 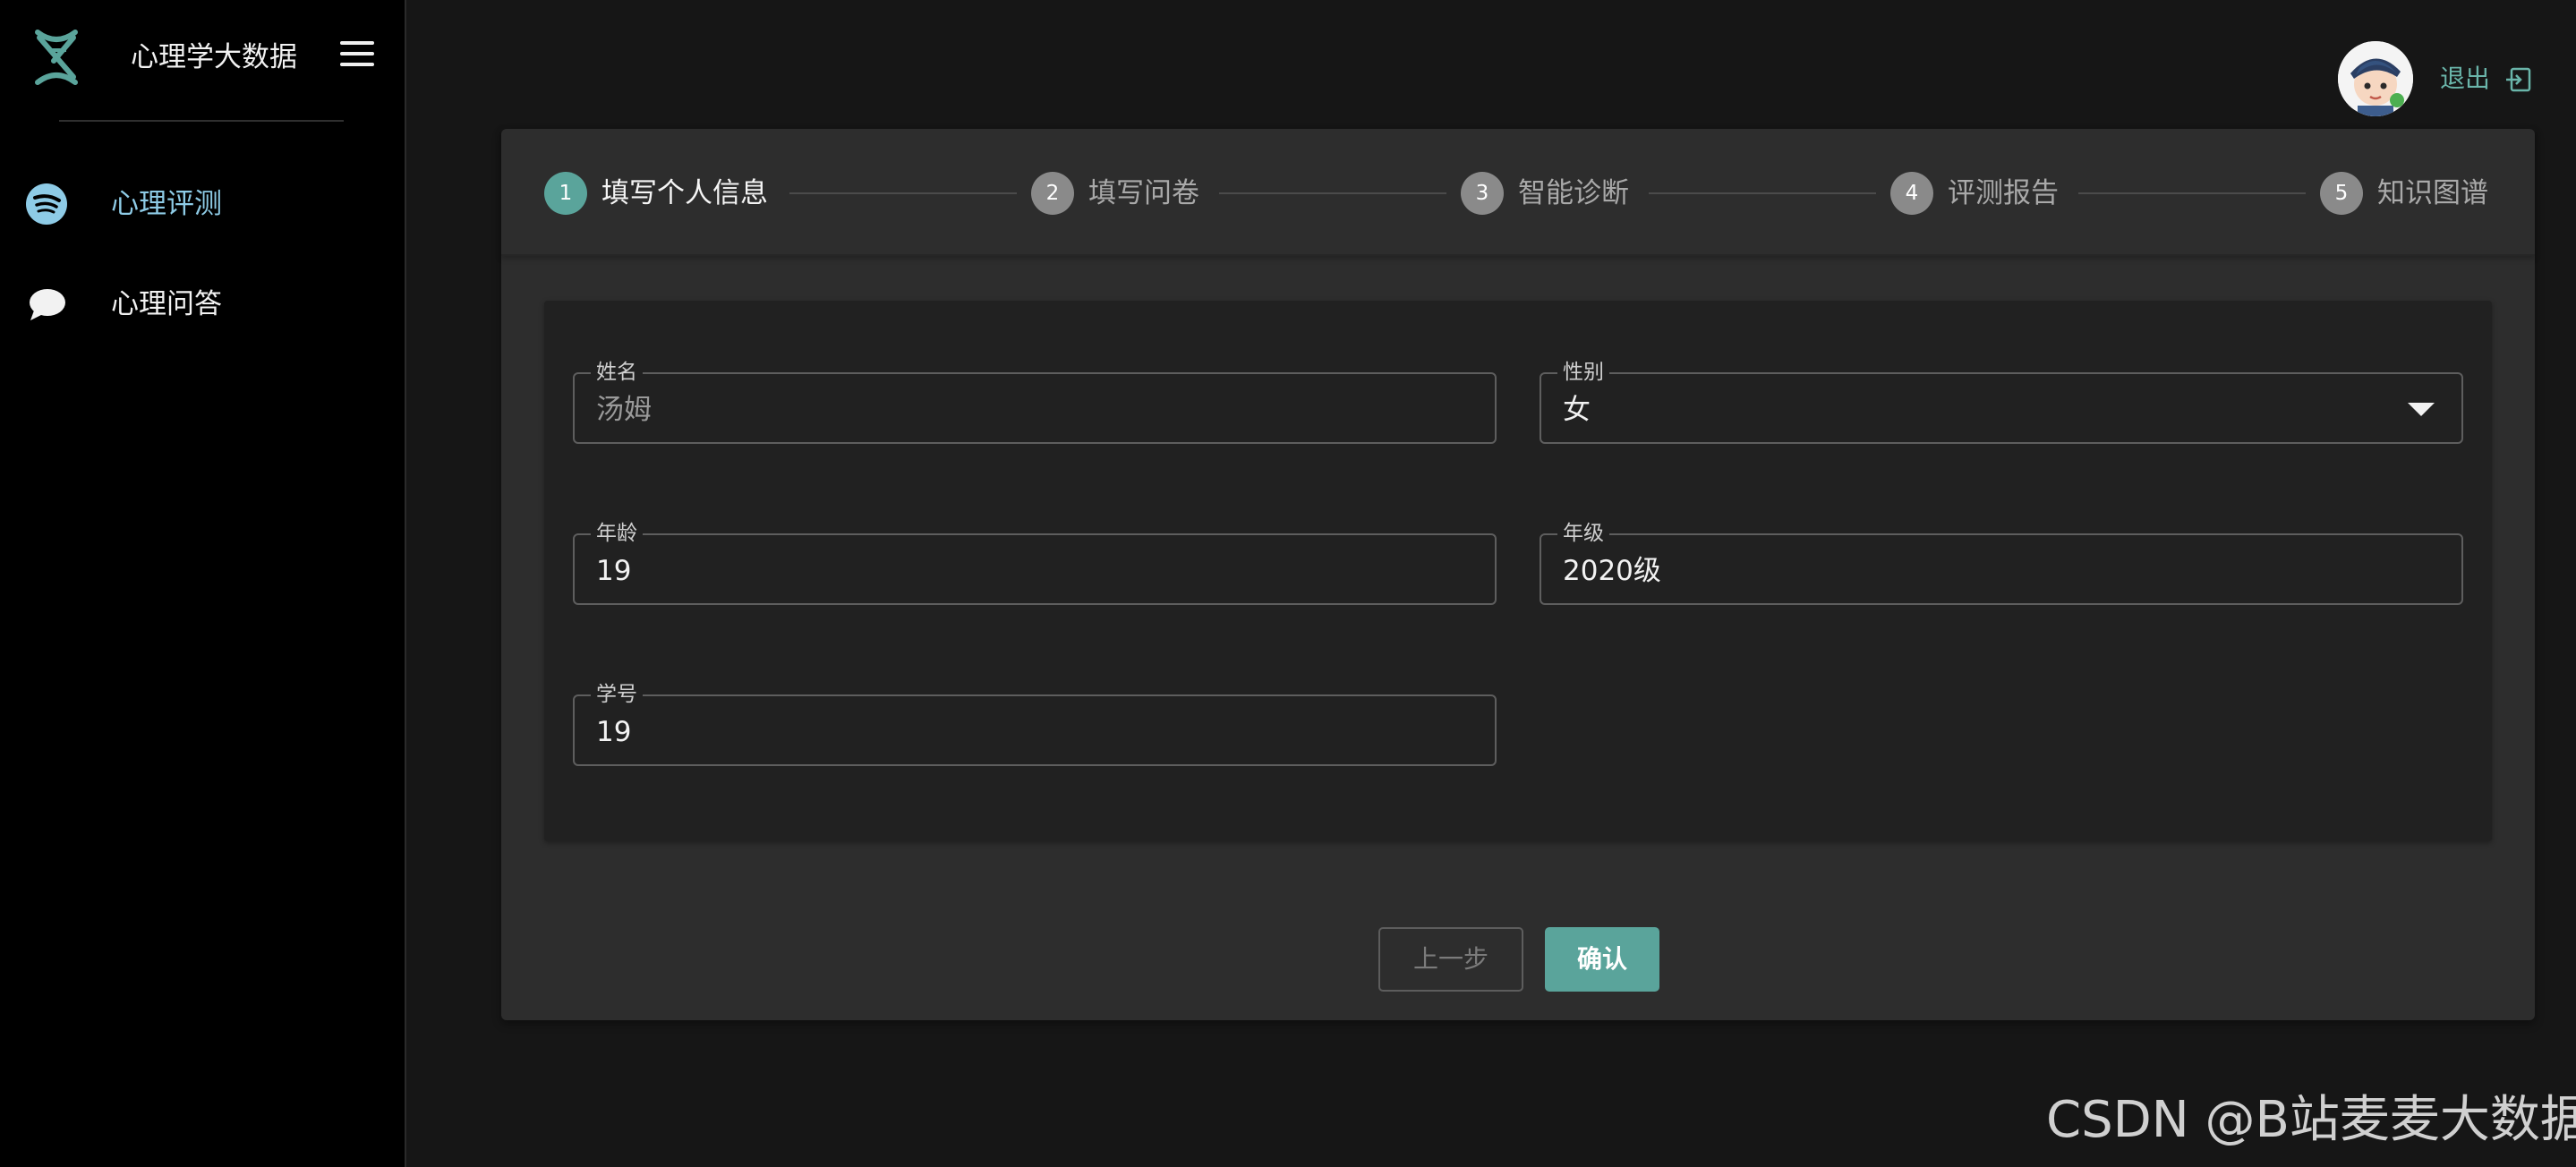 What do you see at coordinates (2001, 402) in the screenshot?
I see `gender-select: 性别 女` at bounding box center [2001, 402].